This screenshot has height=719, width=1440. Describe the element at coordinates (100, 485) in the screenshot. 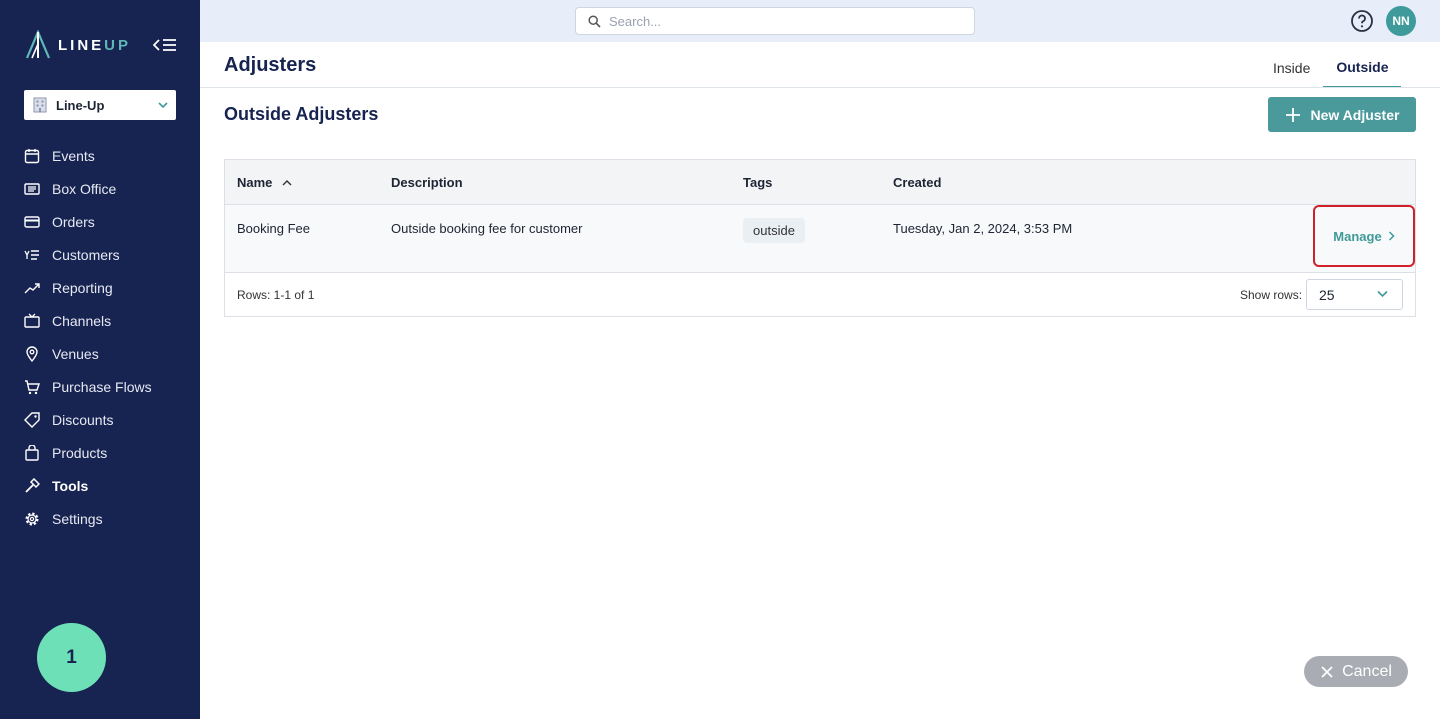

I see `nav-item-tools: Tools` at that location.